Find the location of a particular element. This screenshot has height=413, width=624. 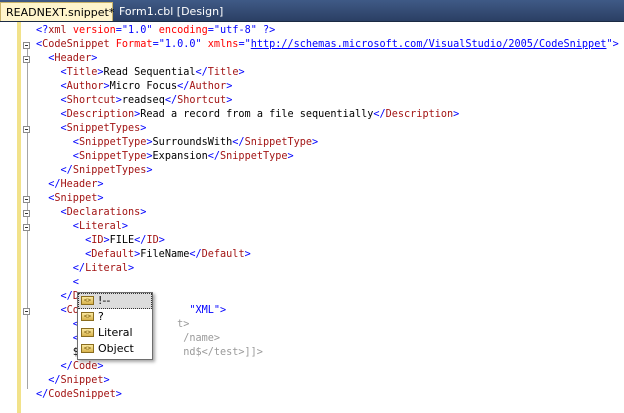

code-line-16: <ID>FILE</ID> is located at coordinates (100, 240).